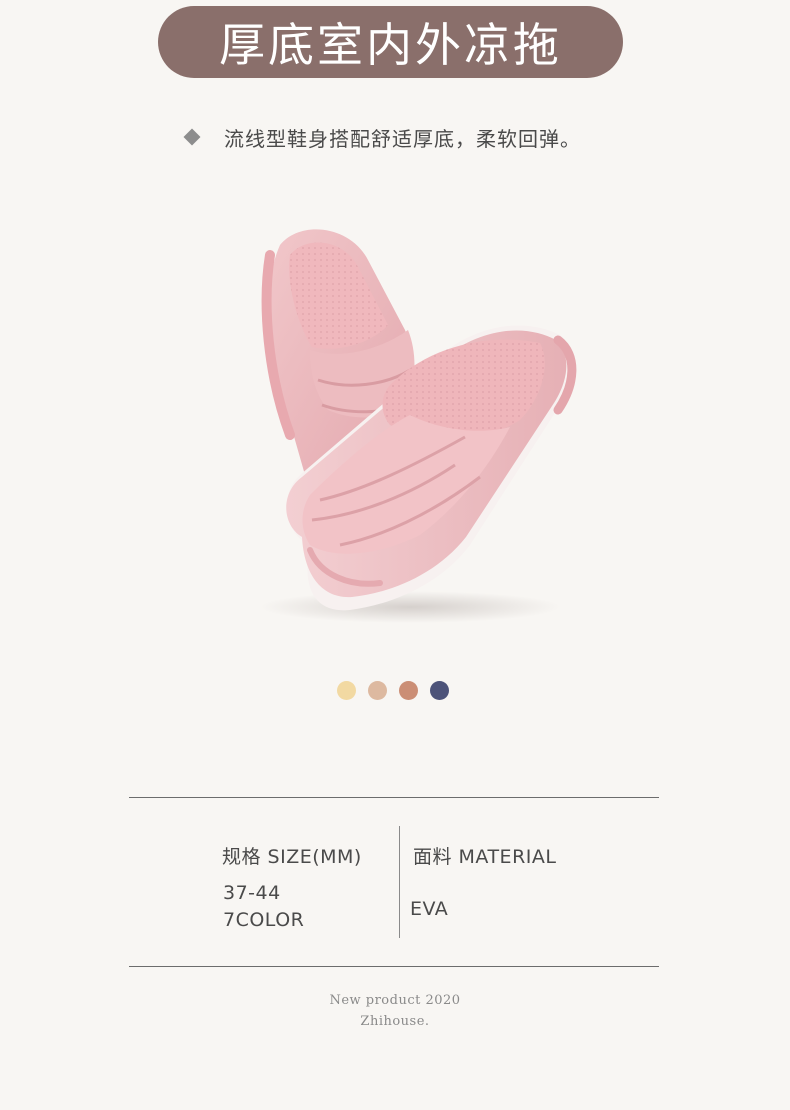 Image resolution: width=790 pixels, height=1110 pixels. I want to click on color-count: 7COLOR, so click(264, 920).